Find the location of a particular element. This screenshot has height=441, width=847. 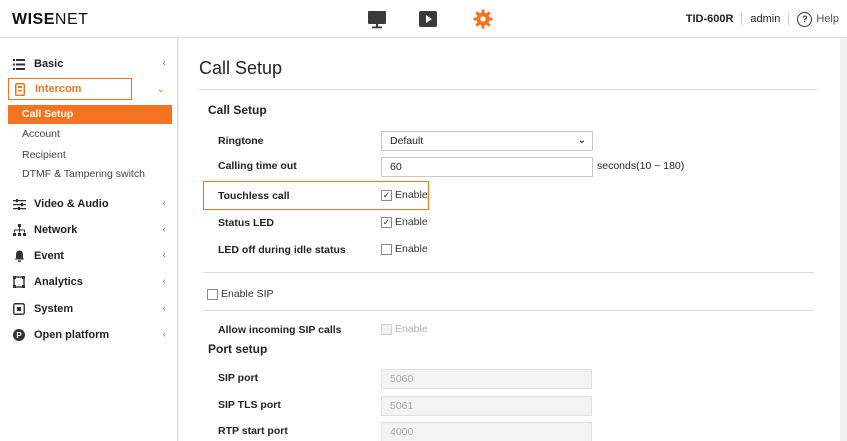

led-off-idle-label: LED off during idle status is located at coordinates (282, 250).